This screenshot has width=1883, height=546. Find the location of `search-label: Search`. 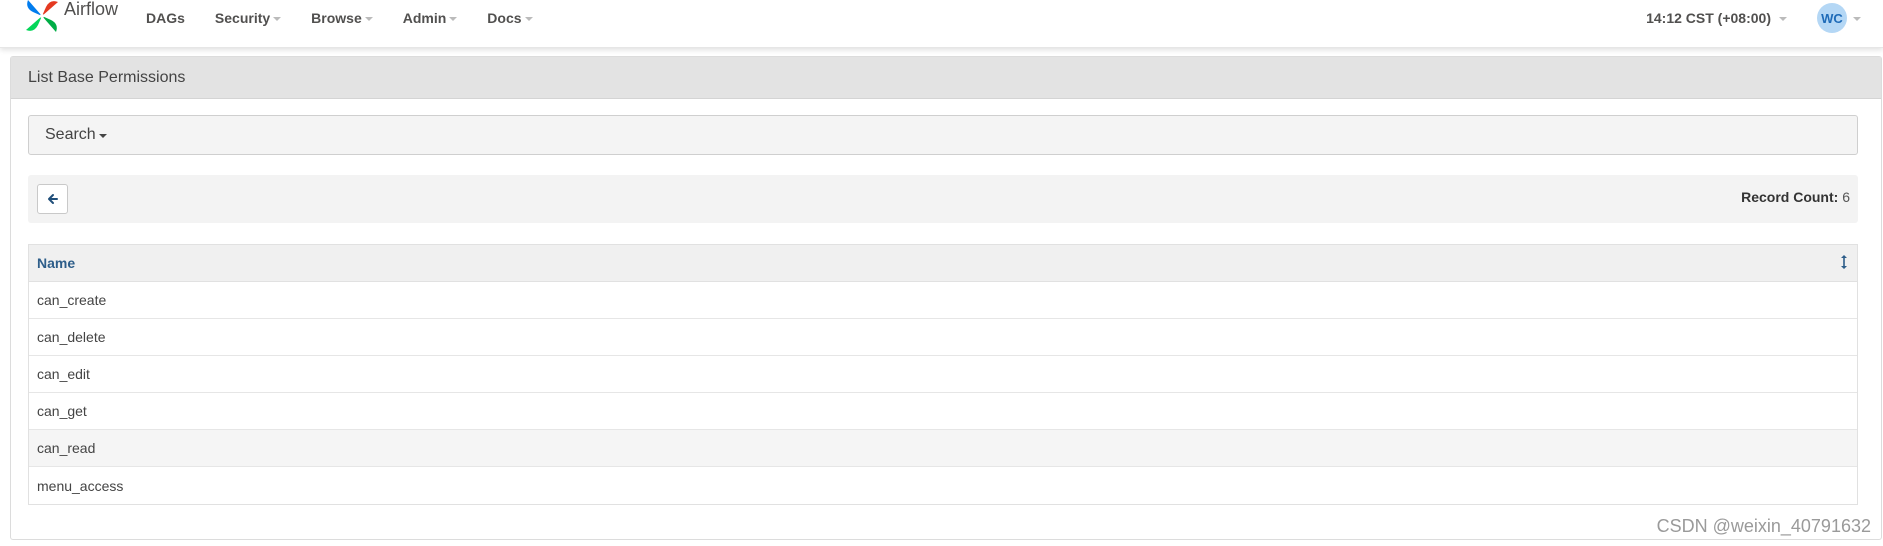

search-label: Search is located at coordinates (70, 134).